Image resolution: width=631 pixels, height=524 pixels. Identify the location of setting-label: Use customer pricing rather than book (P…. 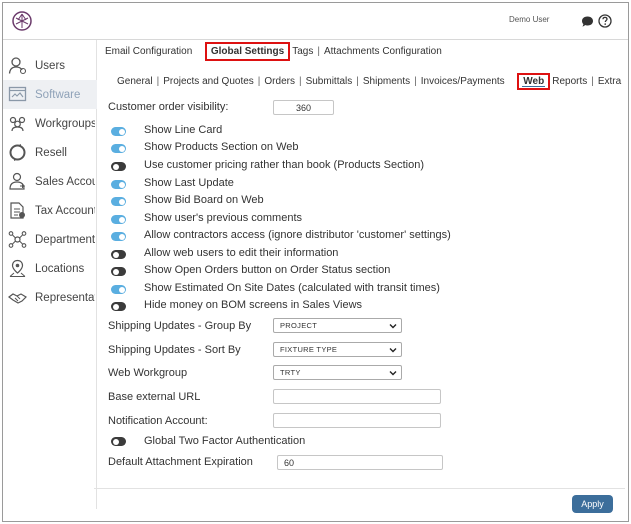
(284, 165).